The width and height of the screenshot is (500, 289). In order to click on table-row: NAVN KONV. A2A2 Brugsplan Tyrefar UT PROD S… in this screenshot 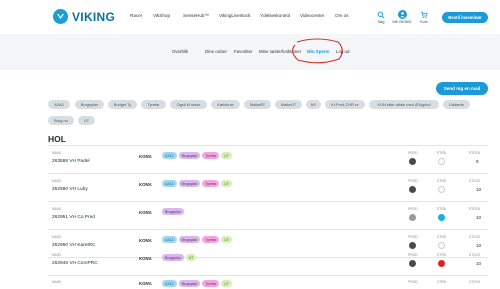, I will do `click(268, 283)`.